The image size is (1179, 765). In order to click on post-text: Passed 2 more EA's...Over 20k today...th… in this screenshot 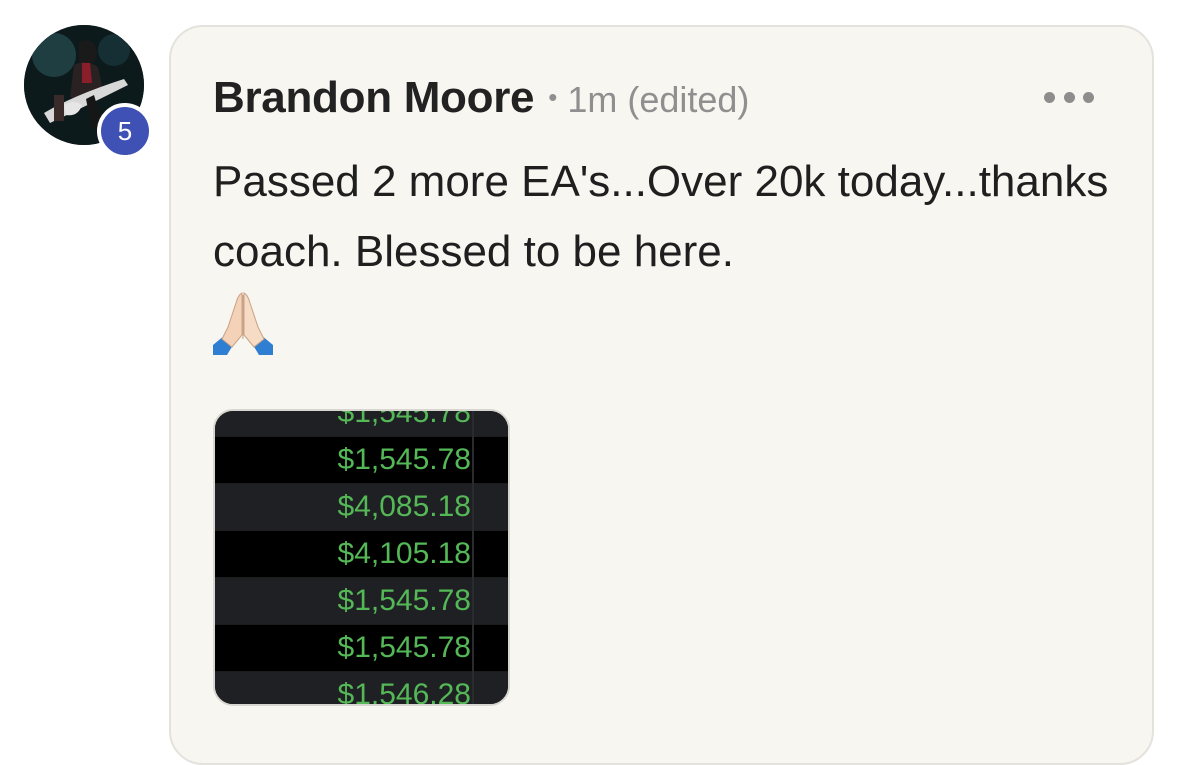, I will do `click(661, 216)`.